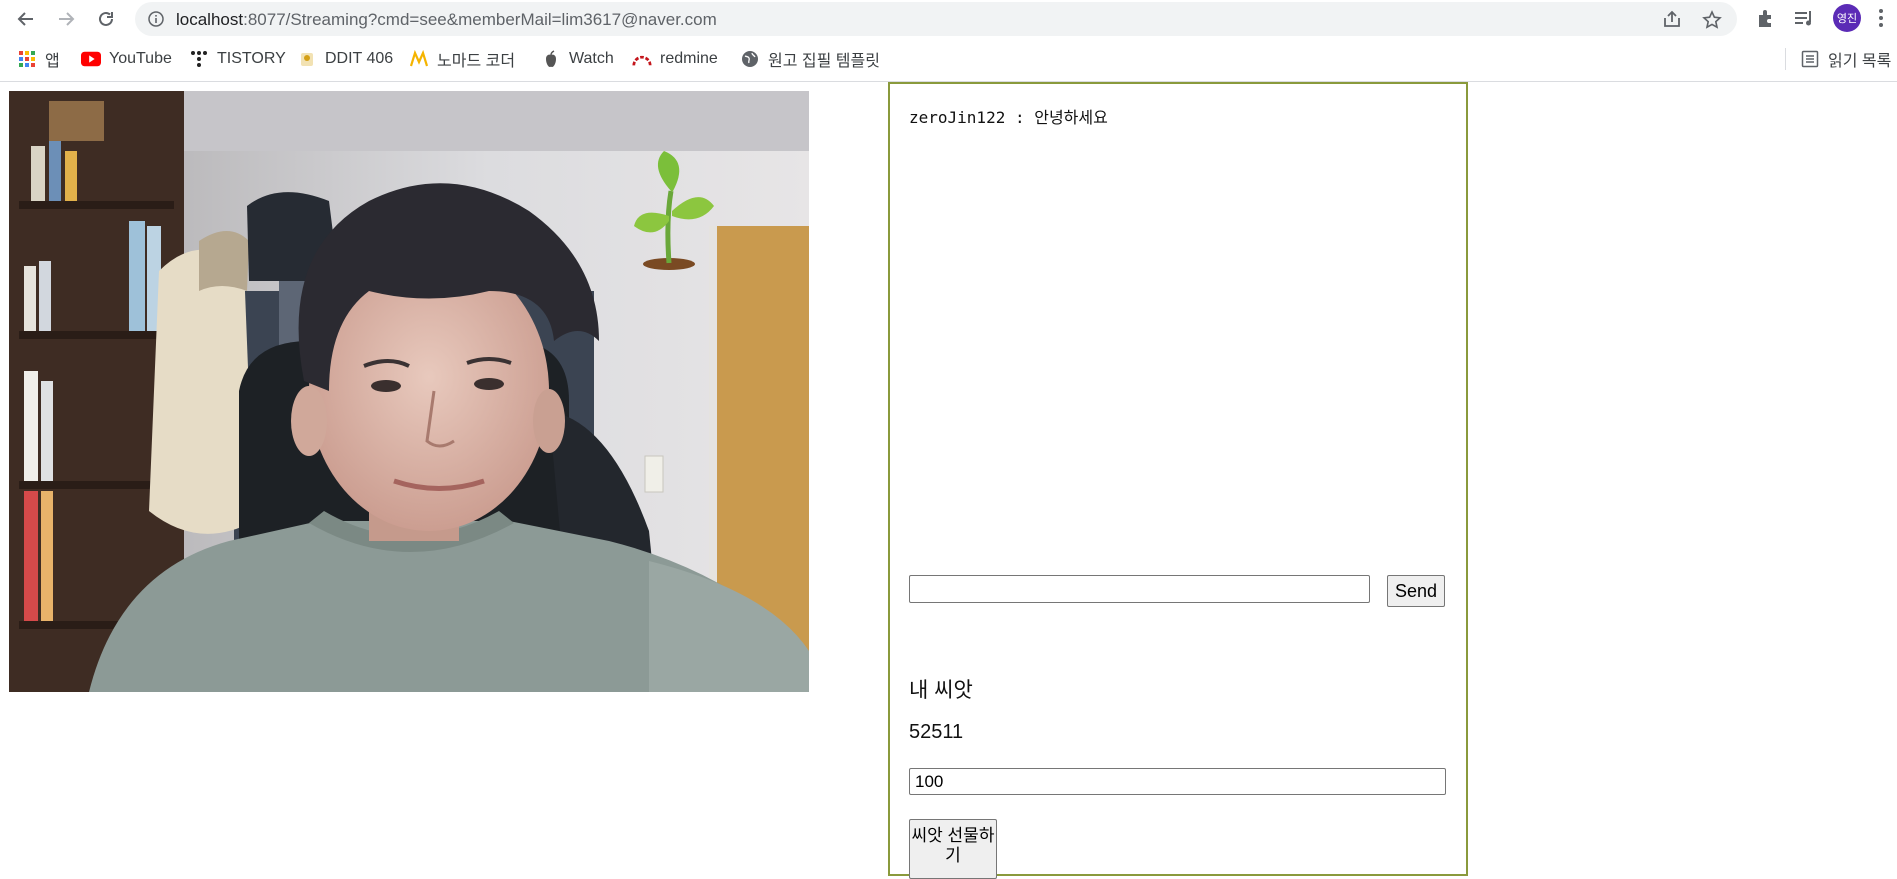  I want to click on chat-message: zeroJin122 : 안녕하세요, so click(1008, 117).